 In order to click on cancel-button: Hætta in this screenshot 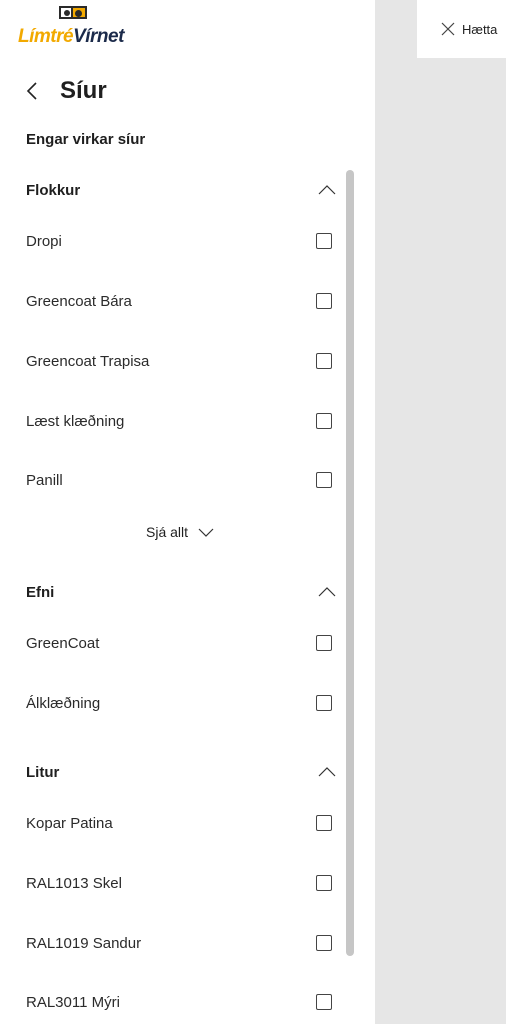, I will do `click(461, 29)`.